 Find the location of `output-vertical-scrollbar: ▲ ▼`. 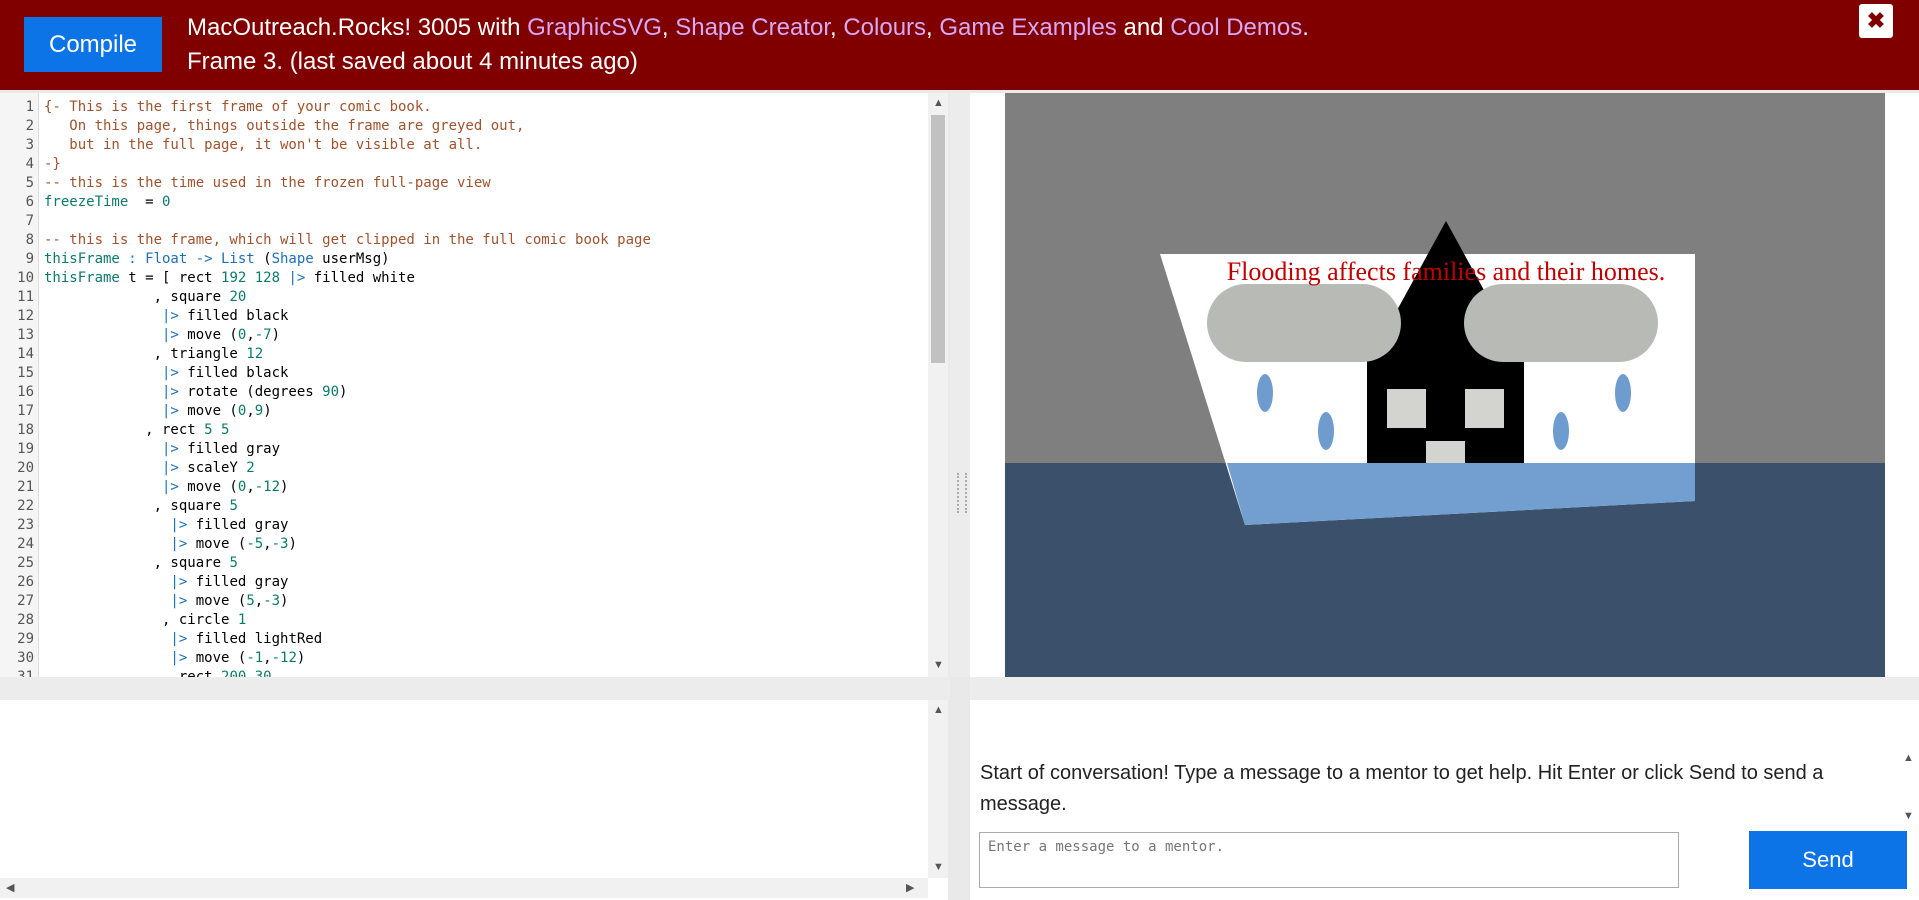

output-vertical-scrollbar: ▲ ▼ is located at coordinates (938, 789).